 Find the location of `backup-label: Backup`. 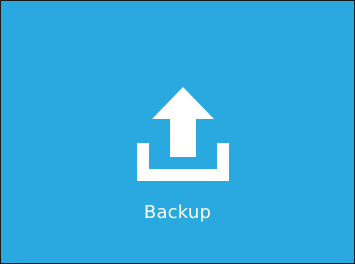

backup-label: Backup is located at coordinates (177, 212).